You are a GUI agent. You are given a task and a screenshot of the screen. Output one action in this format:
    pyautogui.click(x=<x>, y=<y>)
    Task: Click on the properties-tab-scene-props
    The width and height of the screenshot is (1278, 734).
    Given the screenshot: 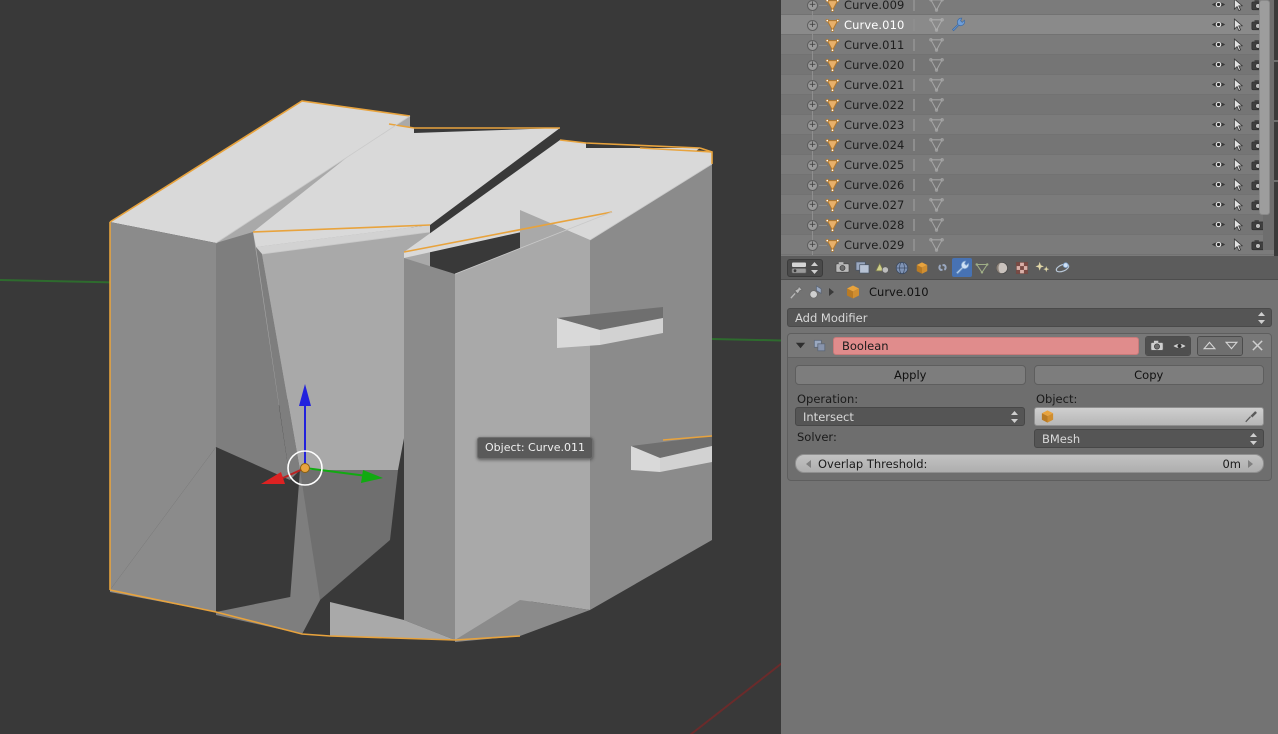 What is the action you would take?
    pyautogui.click(x=882, y=267)
    